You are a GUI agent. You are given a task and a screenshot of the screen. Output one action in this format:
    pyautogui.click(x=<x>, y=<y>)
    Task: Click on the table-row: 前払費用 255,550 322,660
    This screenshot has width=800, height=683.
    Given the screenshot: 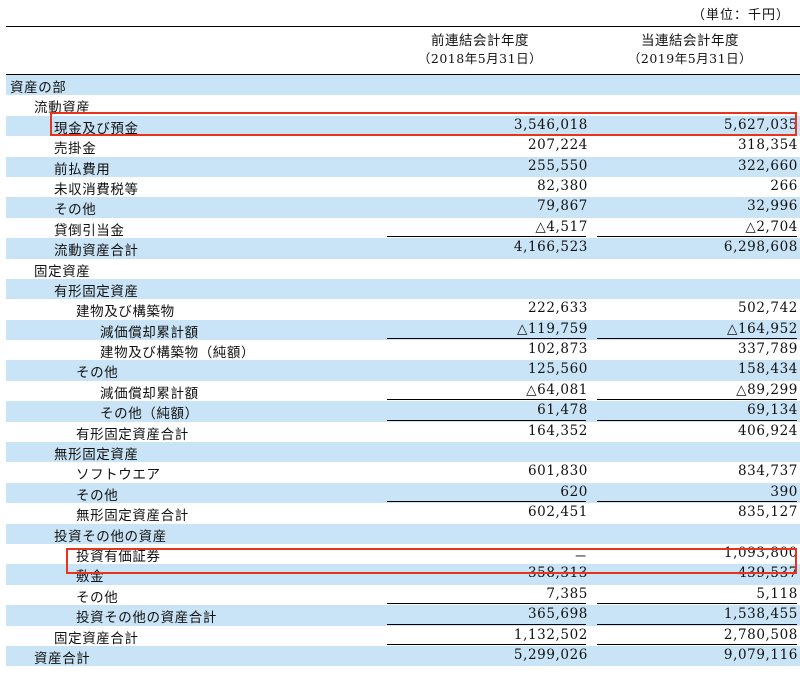 What is the action you would take?
    pyautogui.click(x=403, y=167)
    